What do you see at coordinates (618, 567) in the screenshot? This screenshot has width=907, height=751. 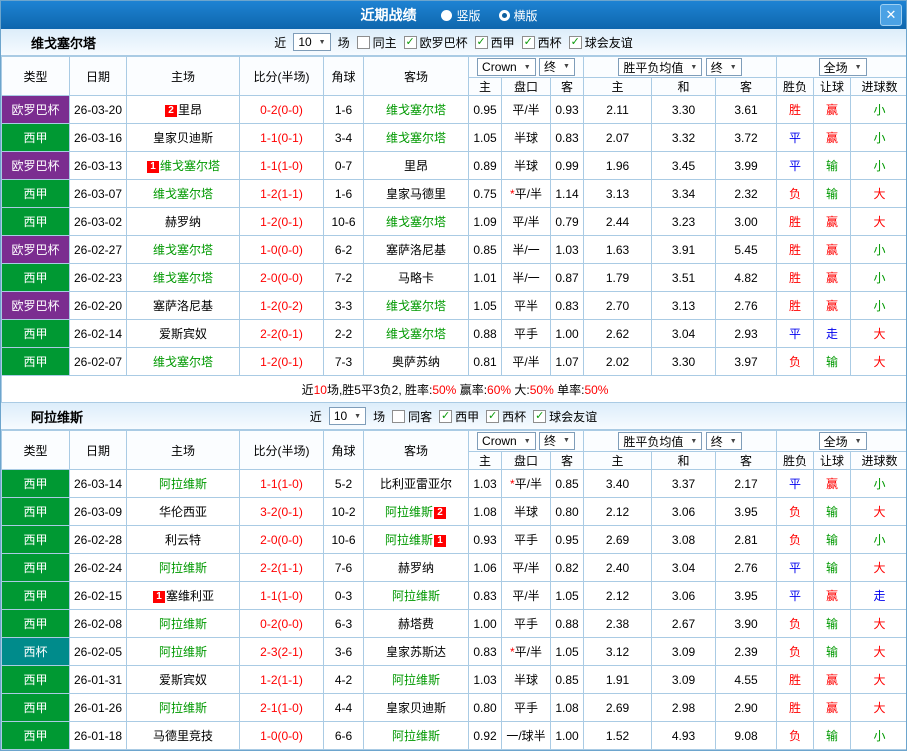 I see `euro-home-odds: 2.40` at bounding box center [618, 567].